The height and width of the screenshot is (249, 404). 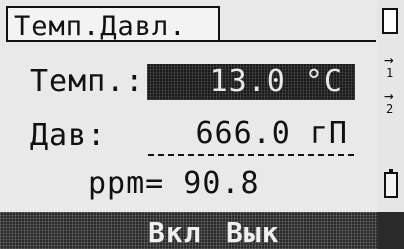 I want to click on header-divider, so click(x=191, y=41).